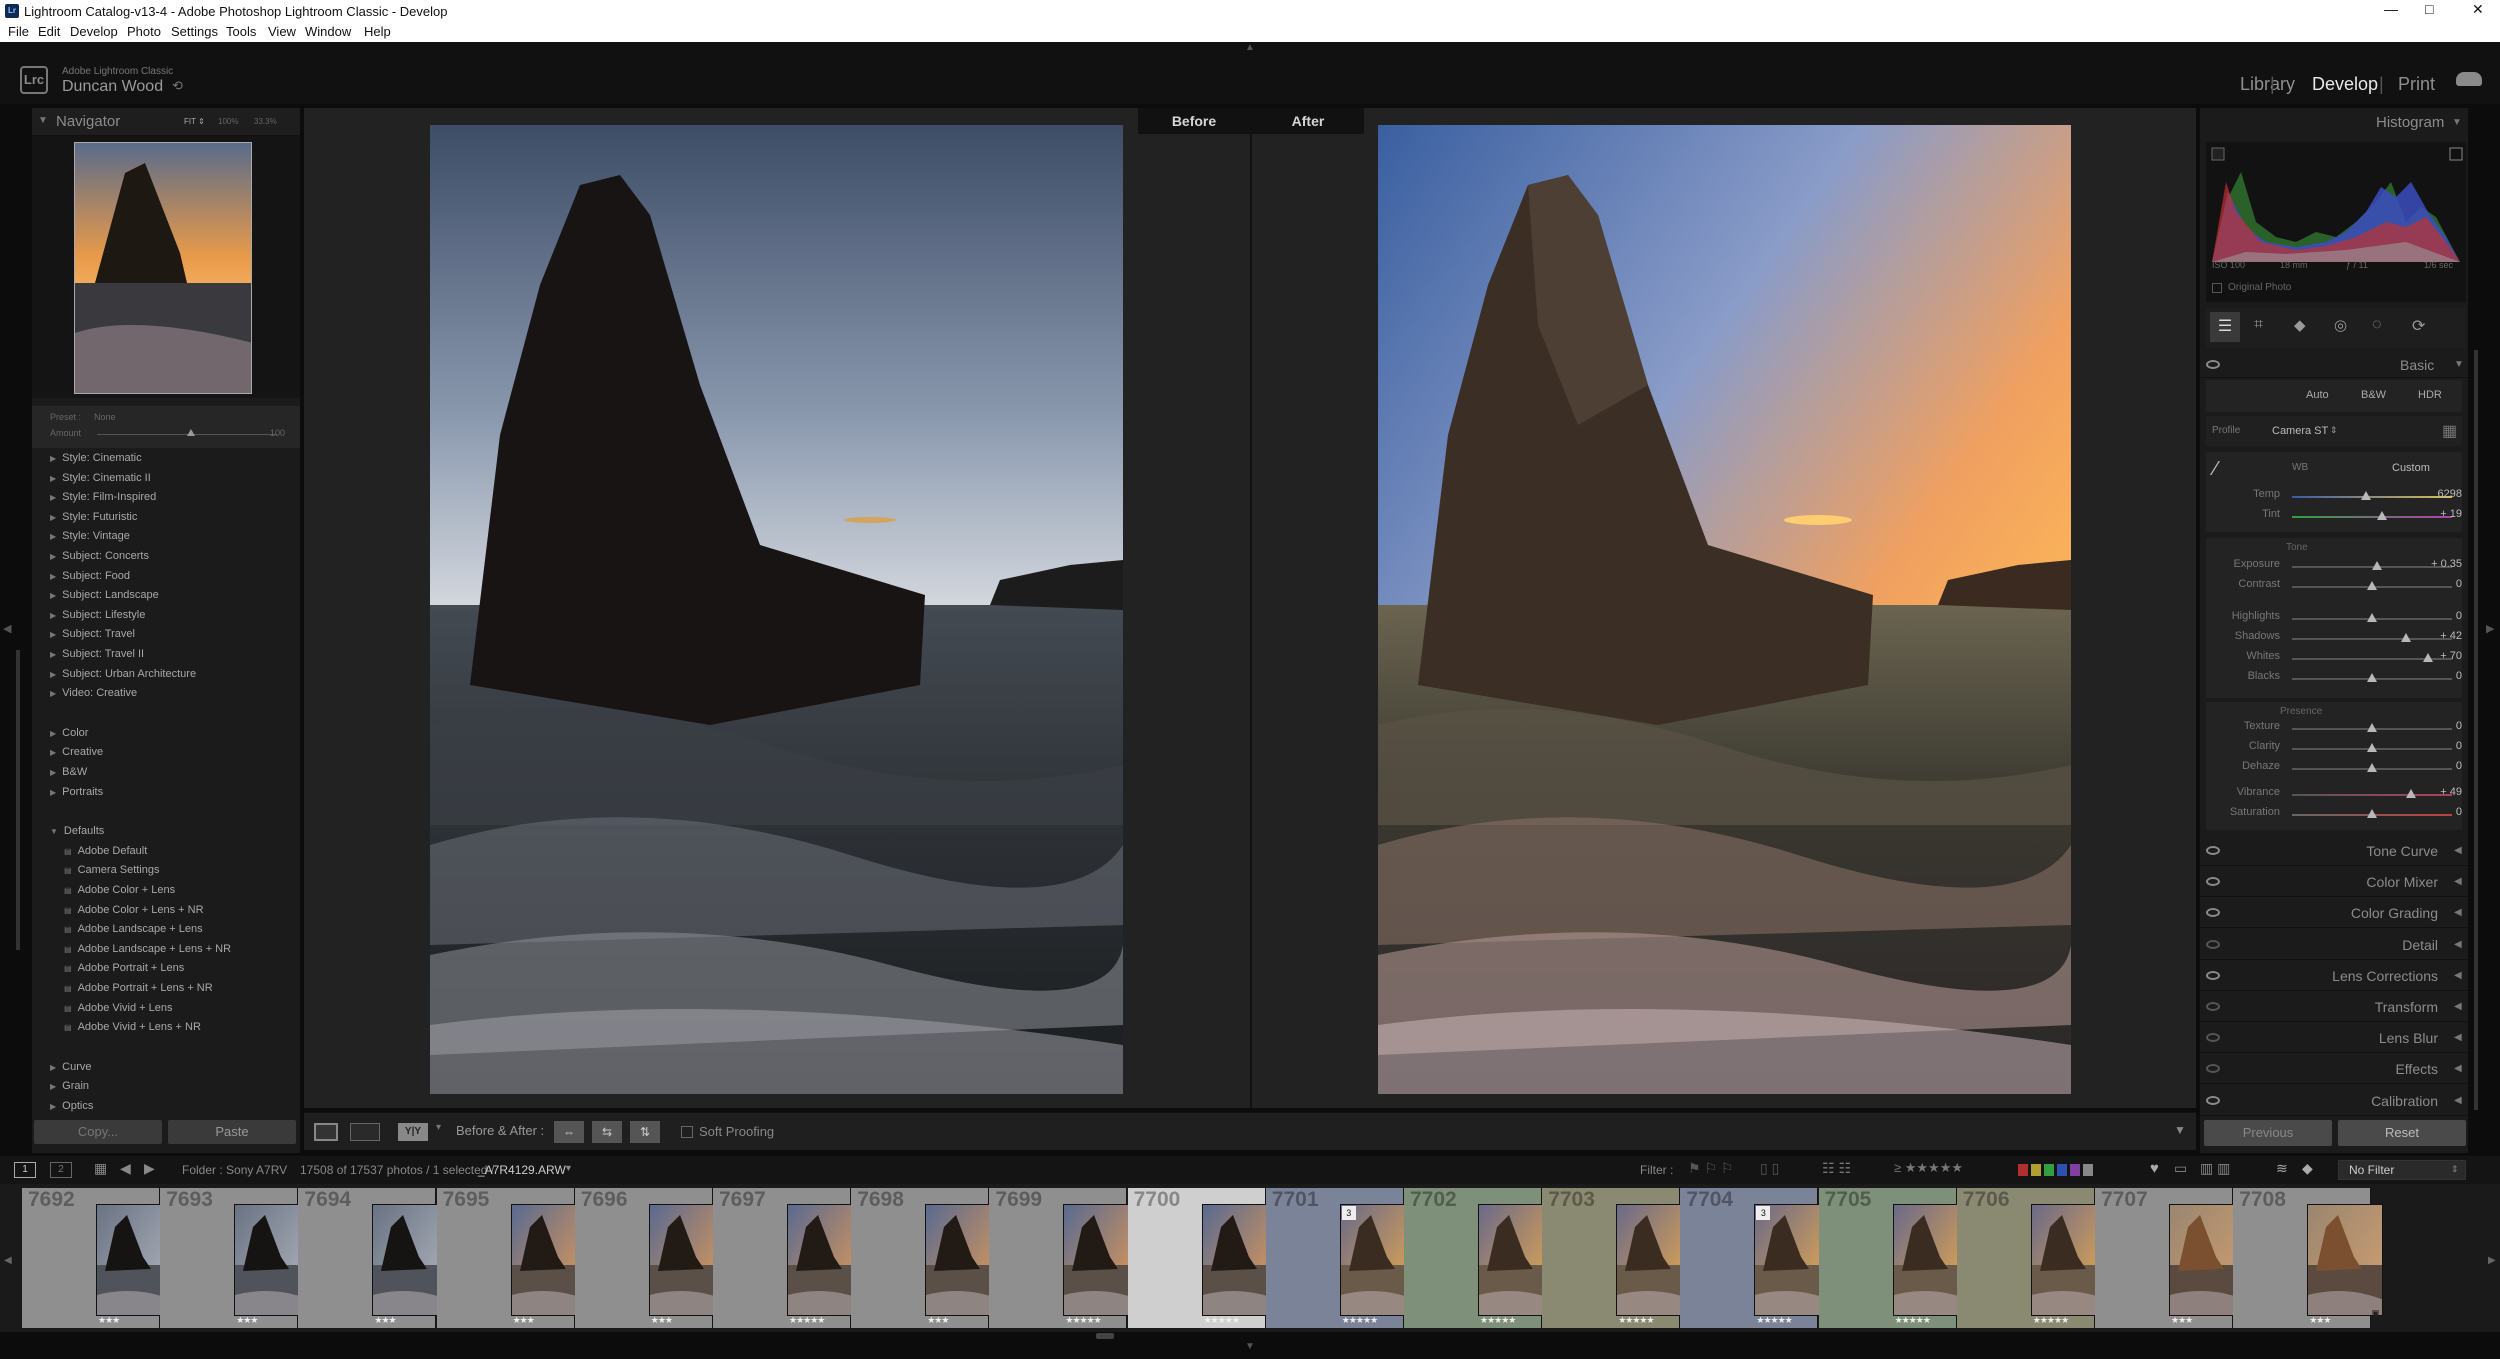  I want to click on filter-options-icons: ☷ ☷, so click(1836, 1168).